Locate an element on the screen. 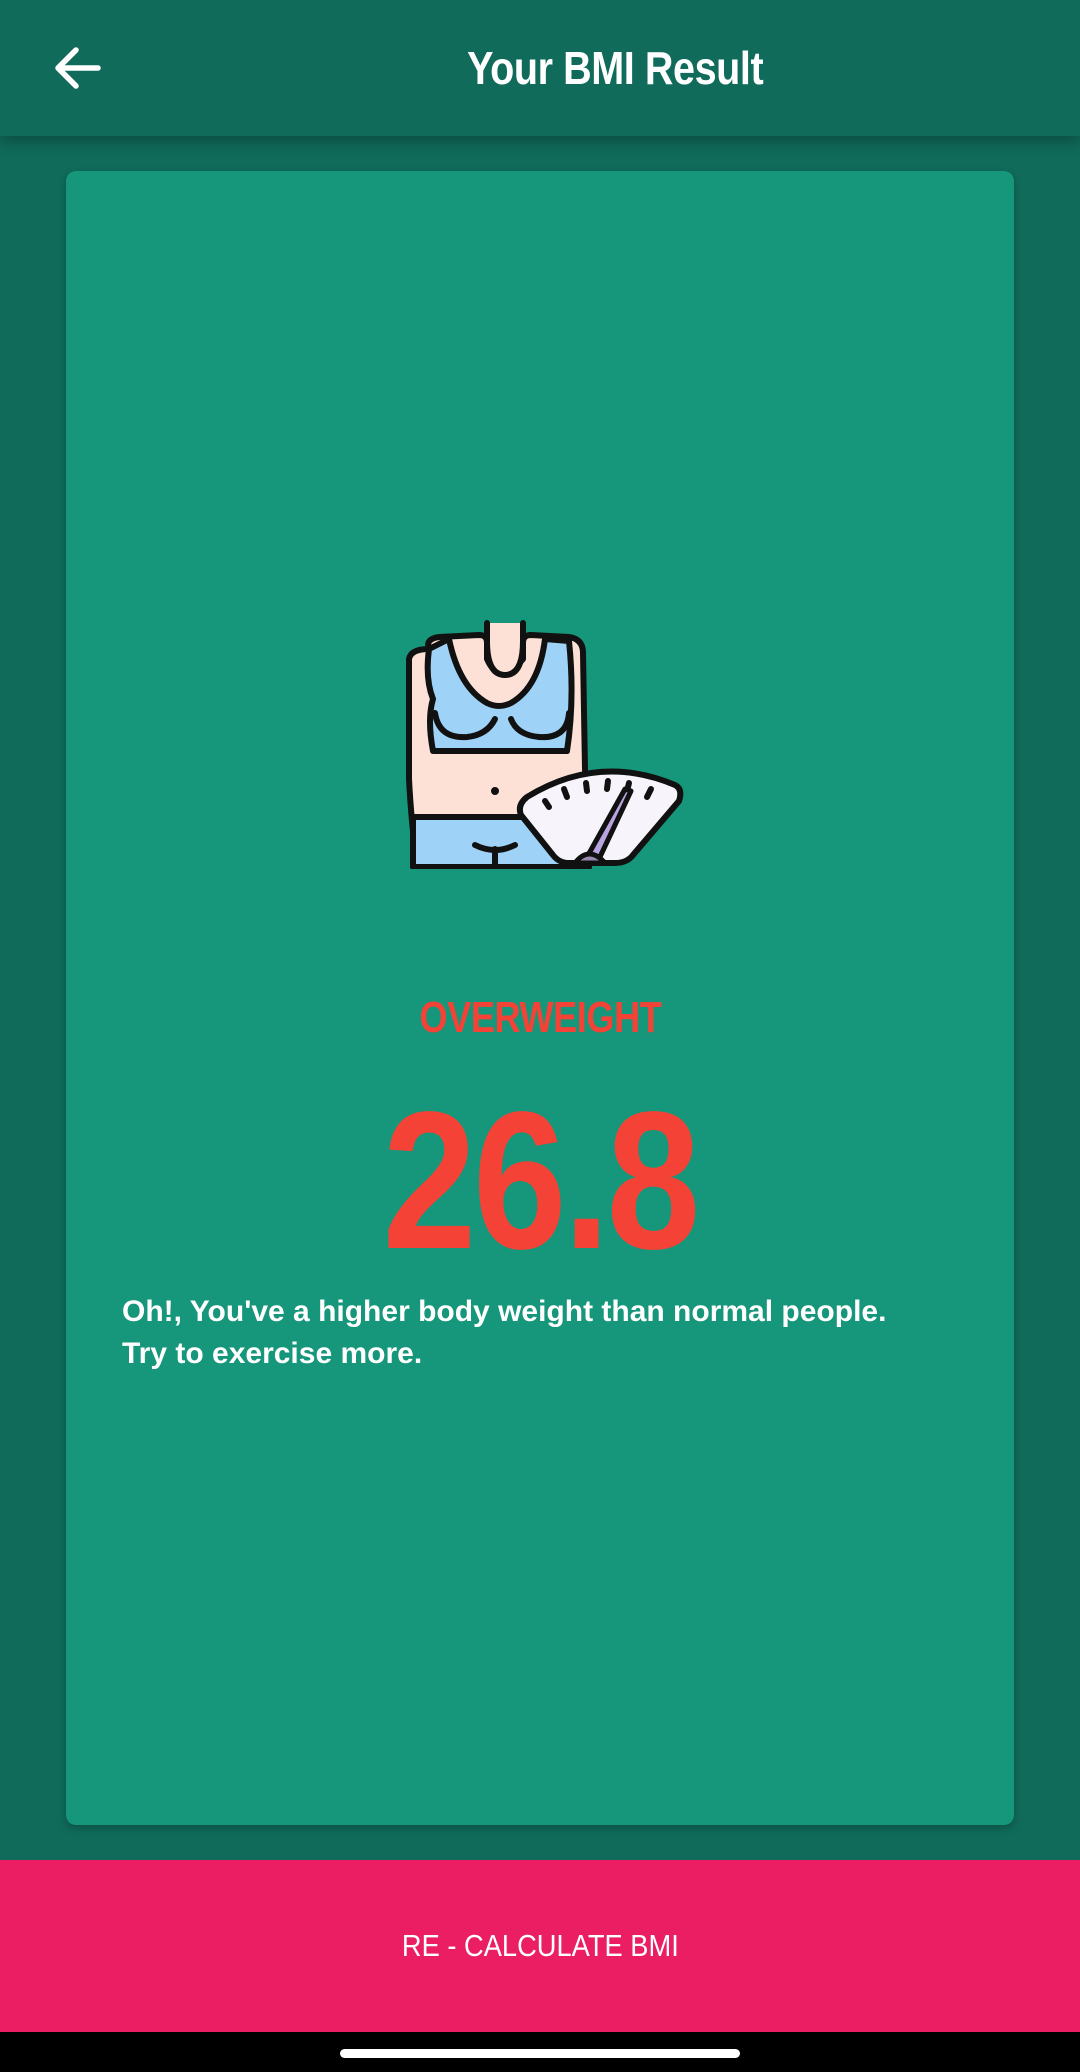 The height and width of the screenshot is (2072, 1080). home-indicator is located at coordinates (540, 2053).